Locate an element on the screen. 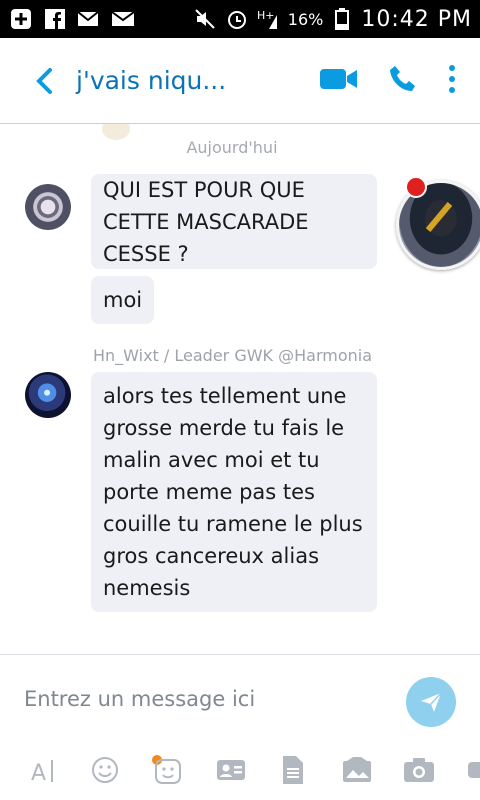 The width and height of the screenshot is (480, 800). header-actions is located at coordinates (388, 81).